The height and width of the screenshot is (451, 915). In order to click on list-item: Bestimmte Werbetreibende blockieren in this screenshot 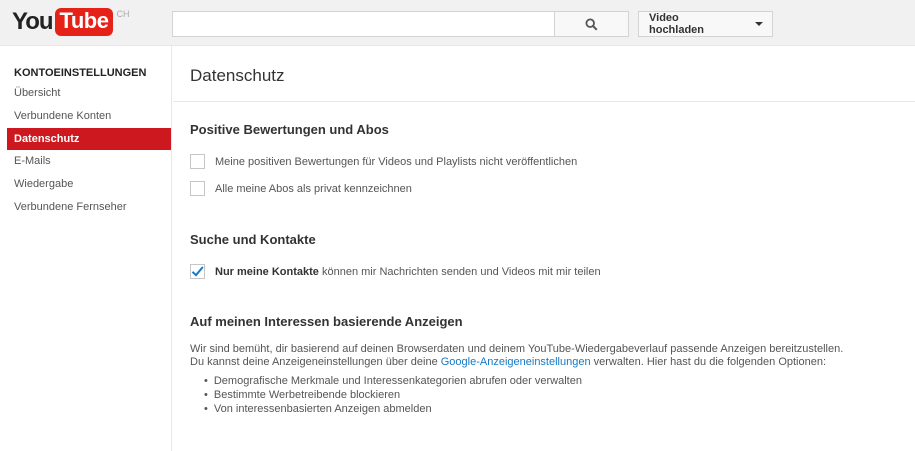, I will do `click(393, 395)`.